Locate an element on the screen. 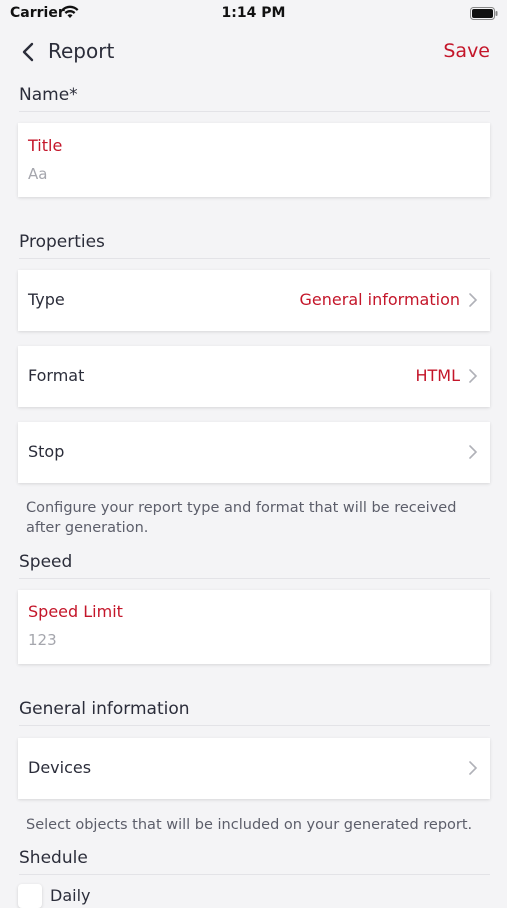 This screenshot has width=507, height=908. type-row: Type General information is located at coordinates (254, 300).